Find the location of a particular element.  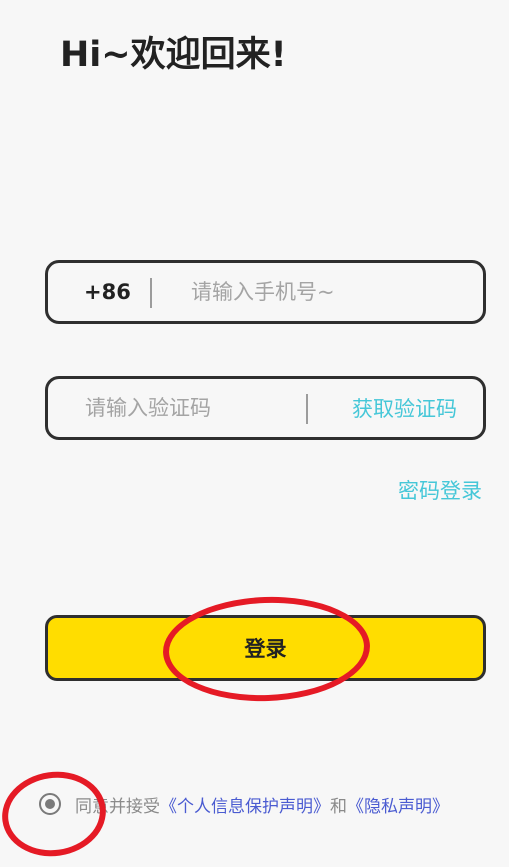

phone-input is located at coordinates (331, 292).